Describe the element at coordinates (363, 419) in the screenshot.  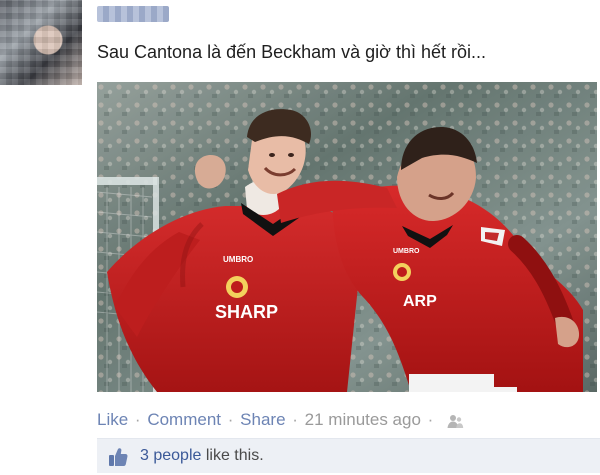
I see `post-timestamp: 21 minutes ago` at that location.